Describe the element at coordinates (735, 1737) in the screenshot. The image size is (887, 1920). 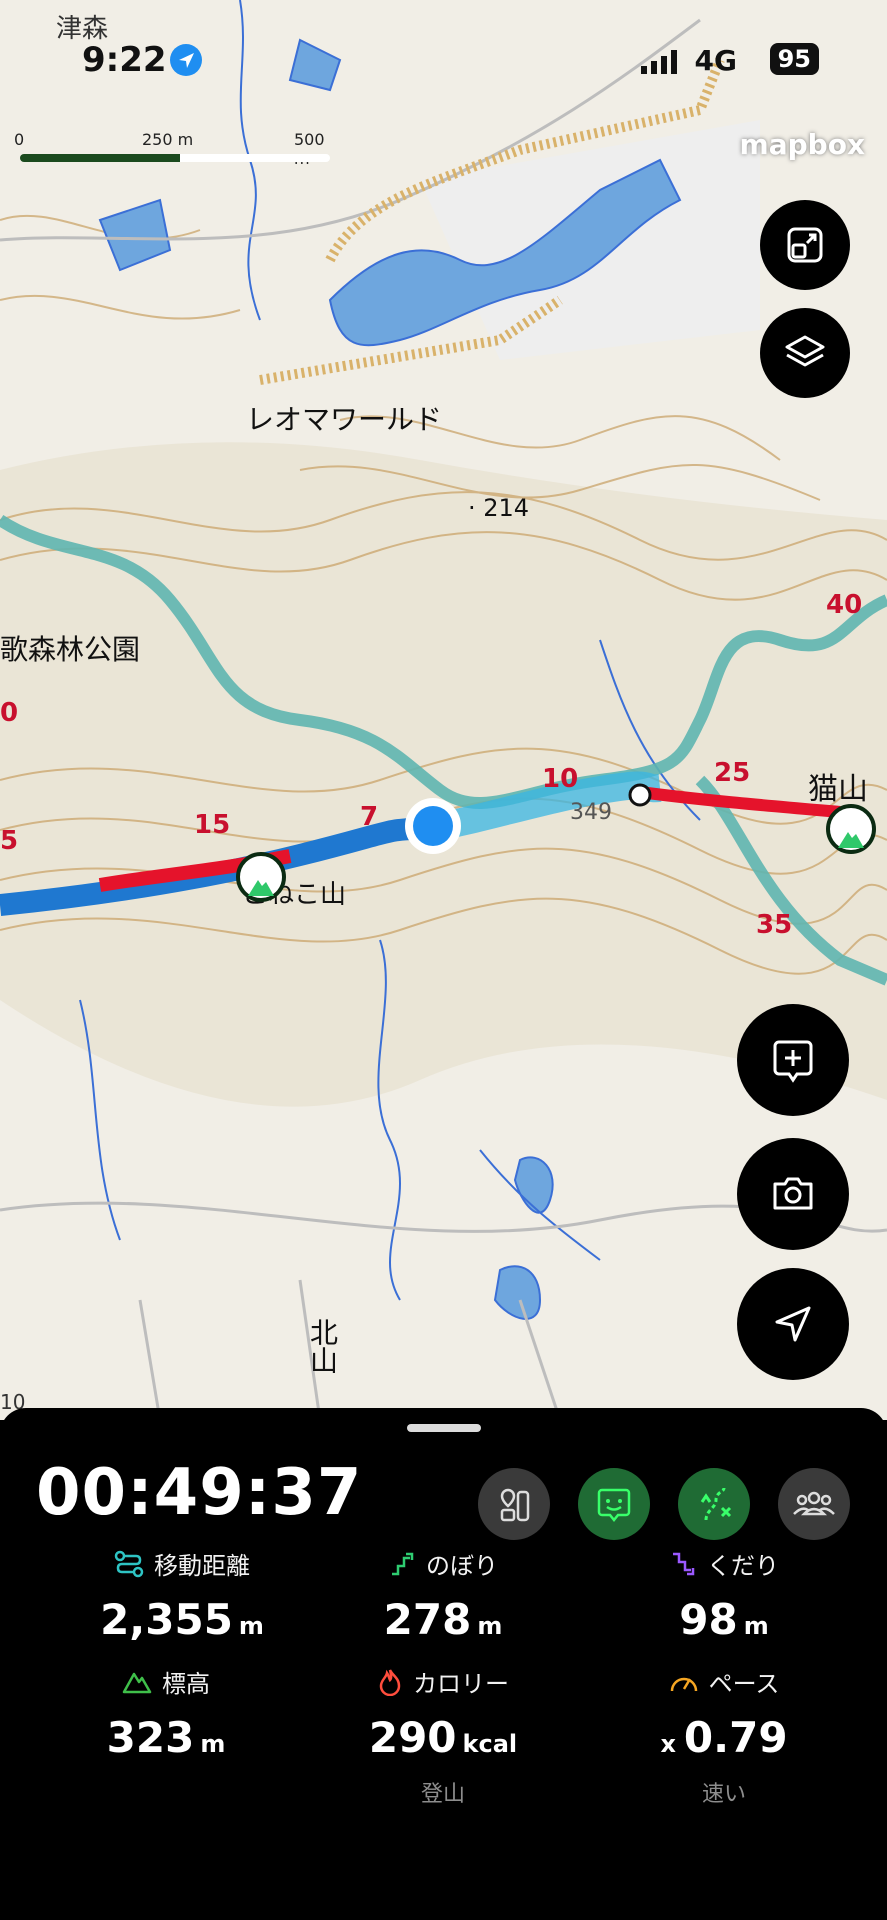
I see `stat-pace-value: 0.79` at that location.